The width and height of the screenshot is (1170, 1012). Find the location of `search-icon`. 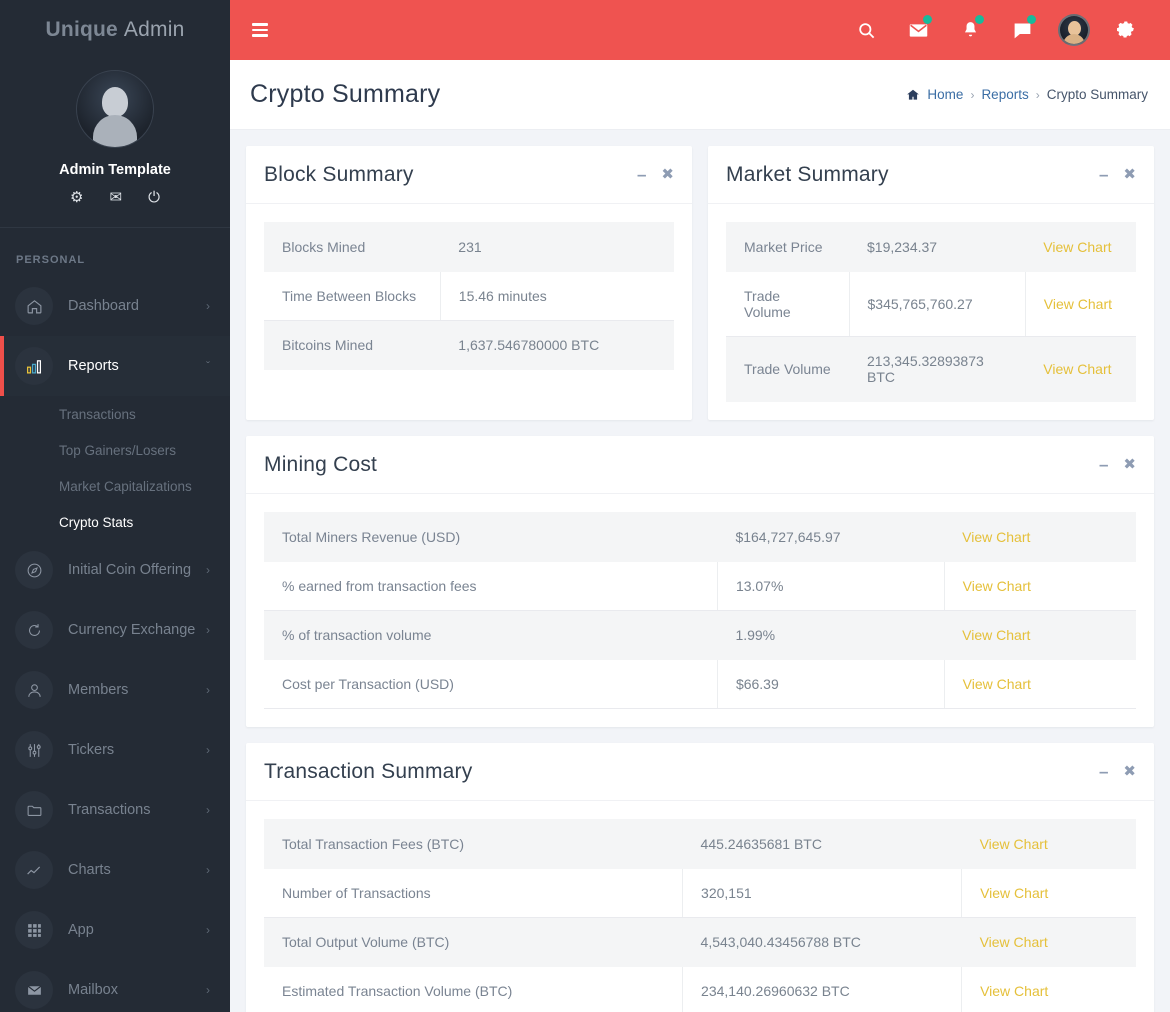

search-icon is located at coordinates (866, 30).